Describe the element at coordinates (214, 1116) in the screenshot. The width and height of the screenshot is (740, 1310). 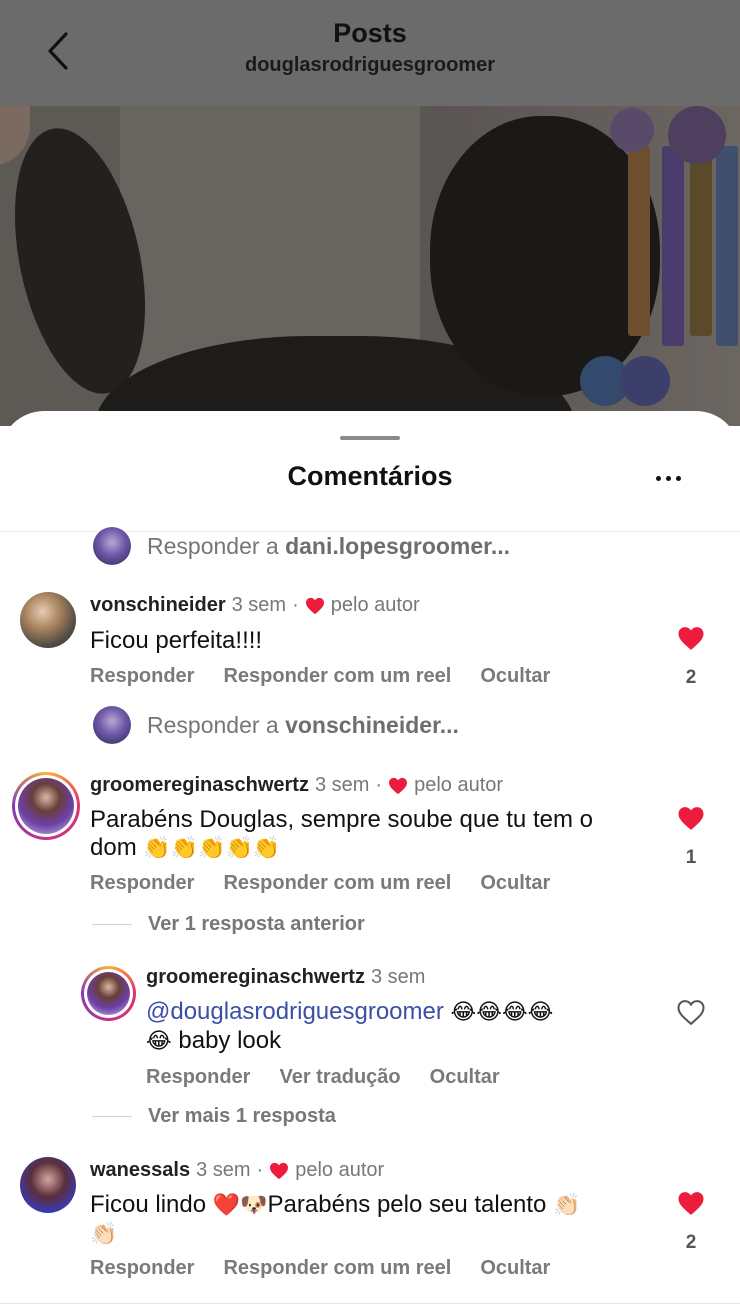
I see `view-more-replies: Ver mais 1 resposta` at that location.